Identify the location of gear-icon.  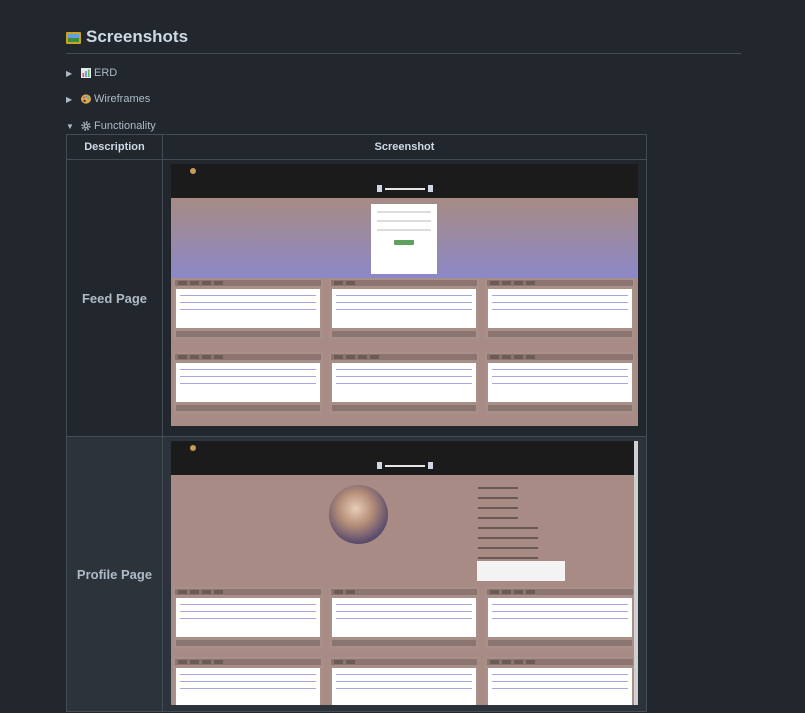
(85, 126).